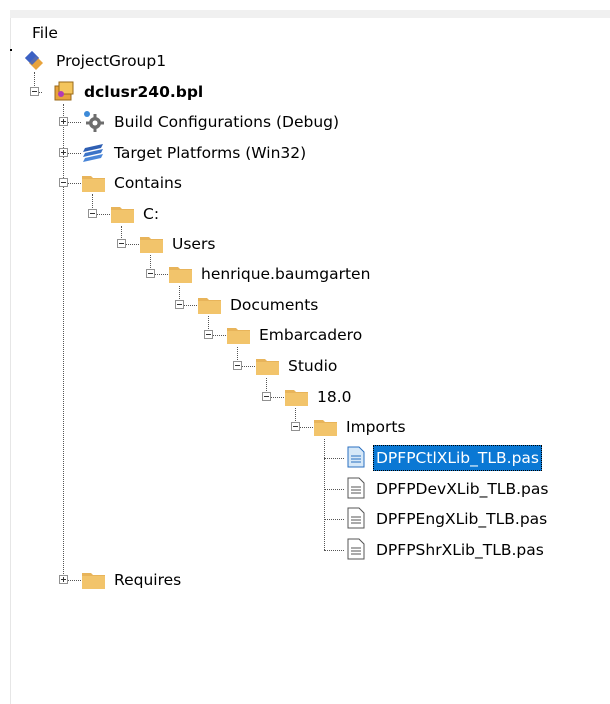 This screenshot has height=704, width=610. What do you see at coordinates (194, 244) in the screenshot?
I see `tree-node-label: Users` at bounding box center [194, 244].